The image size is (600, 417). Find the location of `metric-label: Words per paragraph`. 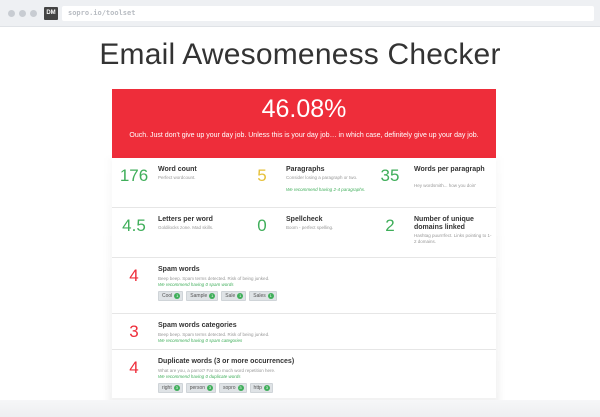

metric-label: Words per paragraph is located at coordinates (449, 169).